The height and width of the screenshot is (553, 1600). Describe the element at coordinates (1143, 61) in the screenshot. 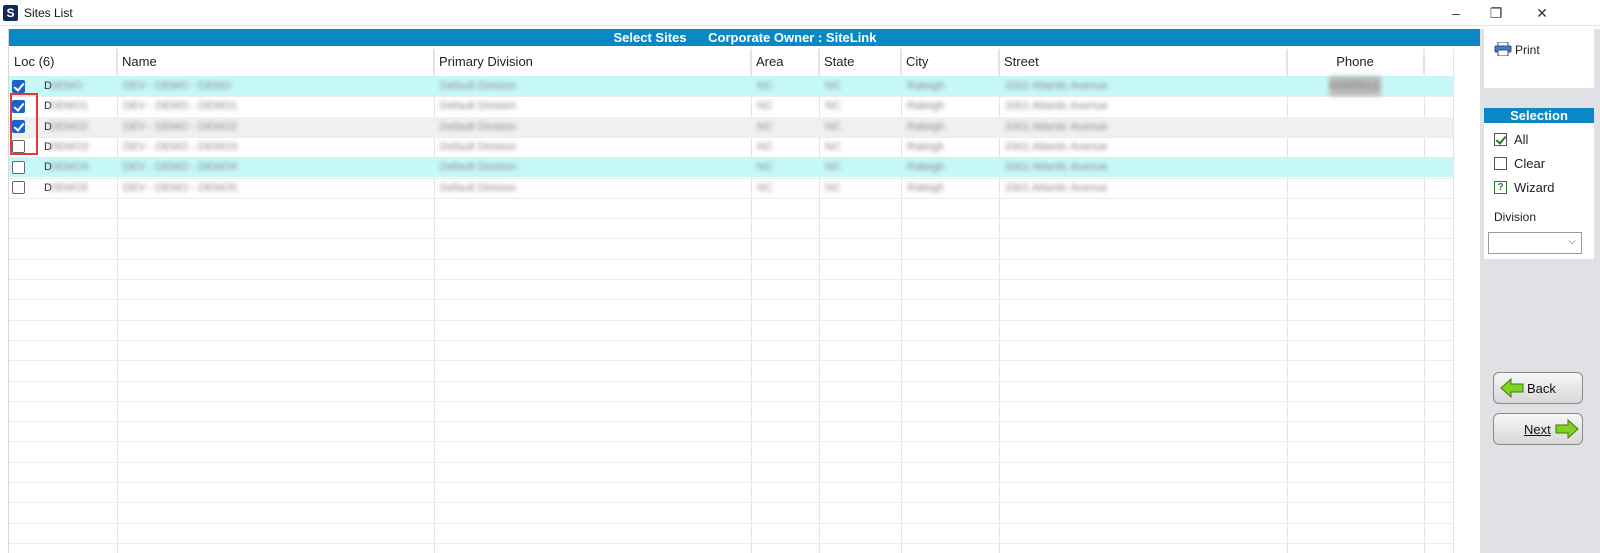

I see `column-header-street: Street` at that location.